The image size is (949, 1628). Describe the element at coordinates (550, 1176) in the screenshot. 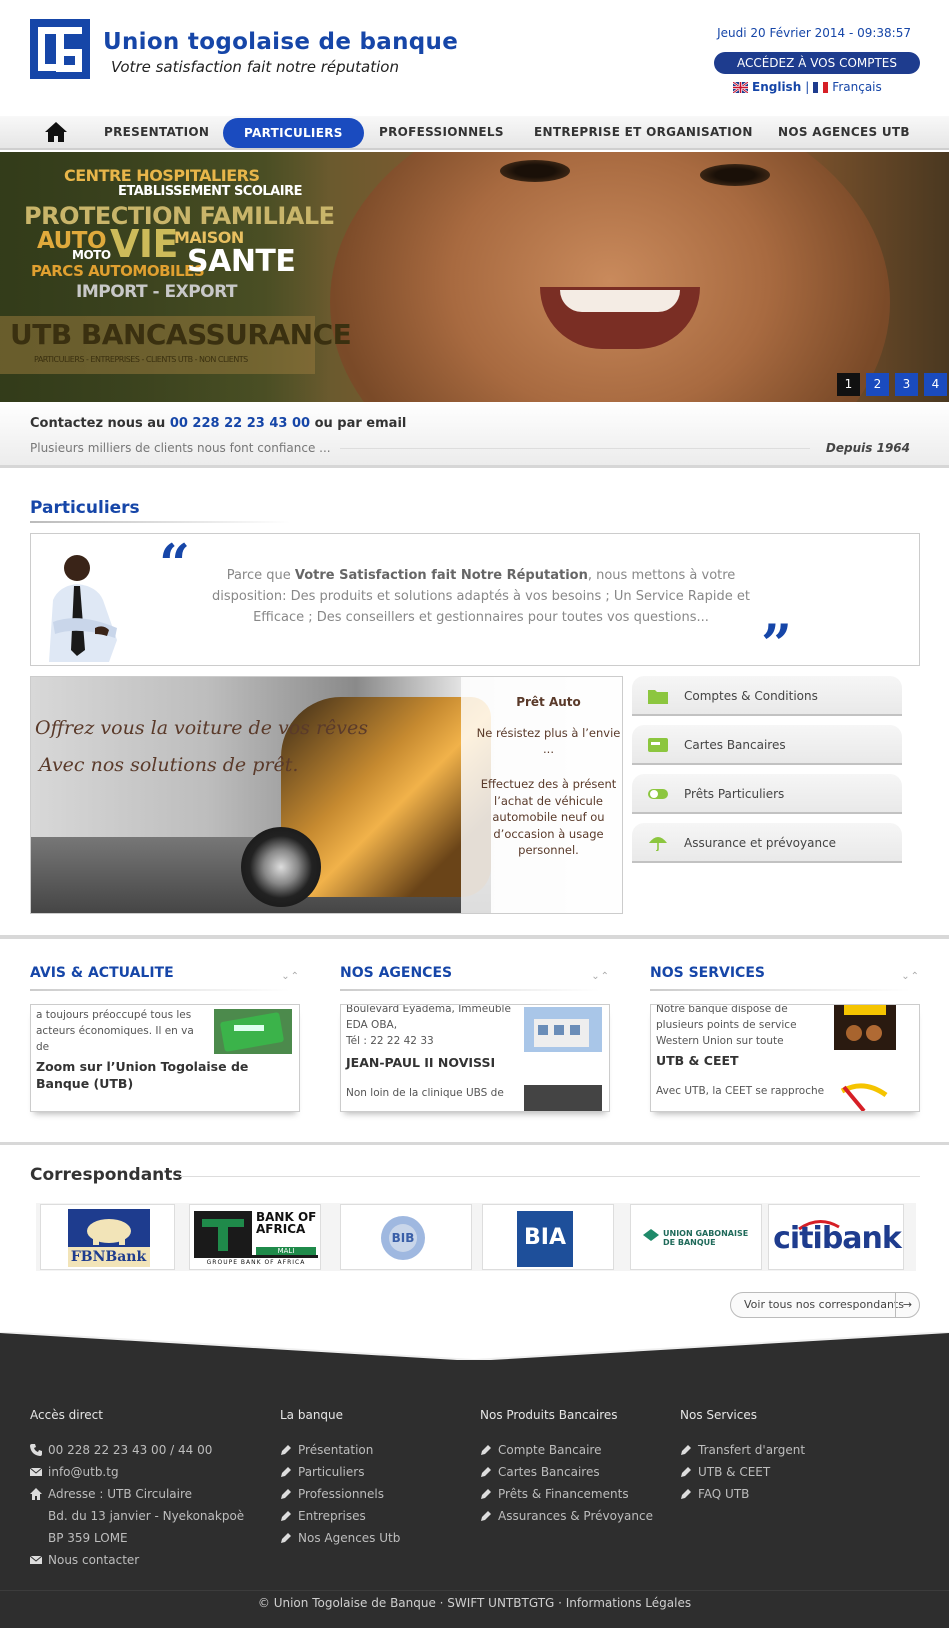

I see `correspondants-rule` at that location.